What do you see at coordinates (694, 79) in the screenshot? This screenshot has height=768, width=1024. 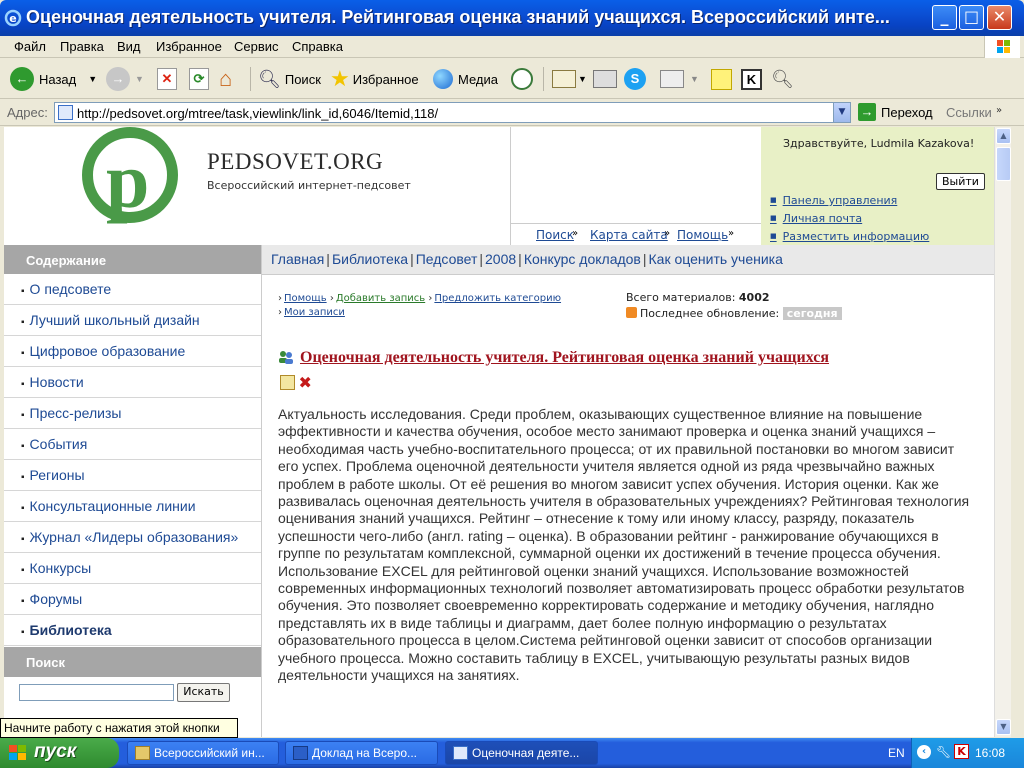 I see `edit-dropdown-icon: ▼` at bounding box center [694, 79].